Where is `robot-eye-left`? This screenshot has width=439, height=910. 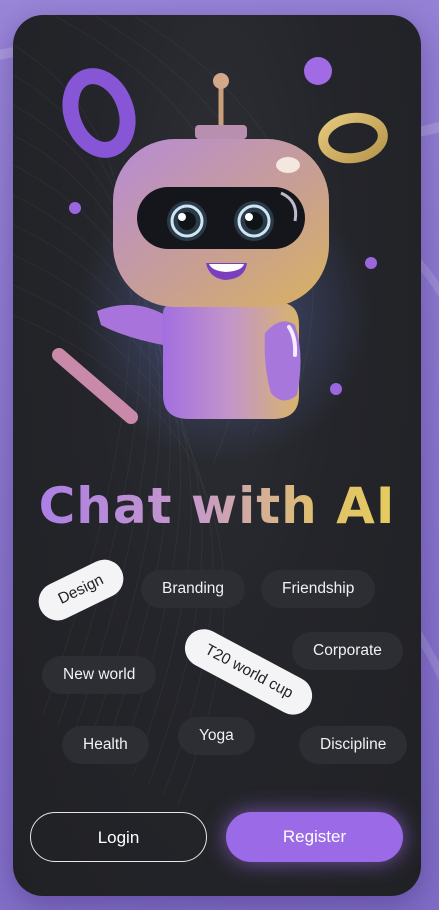 robot-eye-left is located at coordinates (187, 221).